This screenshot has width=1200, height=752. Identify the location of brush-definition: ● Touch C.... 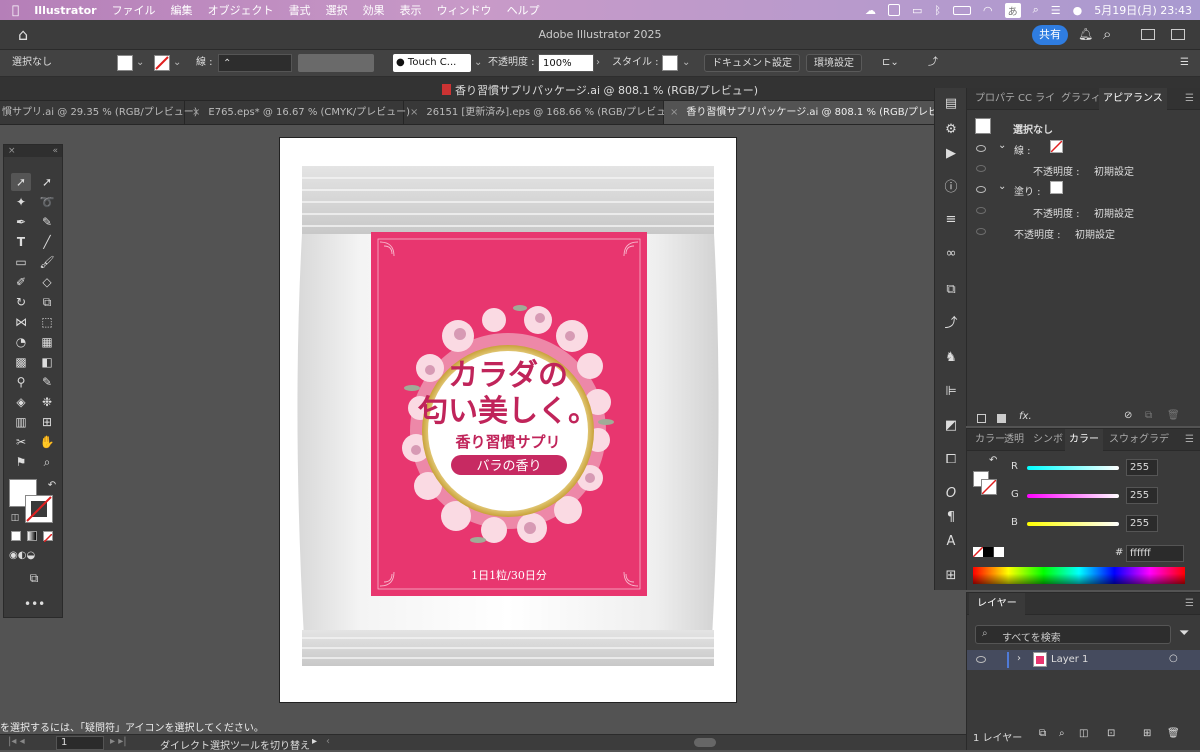
(432, 63).